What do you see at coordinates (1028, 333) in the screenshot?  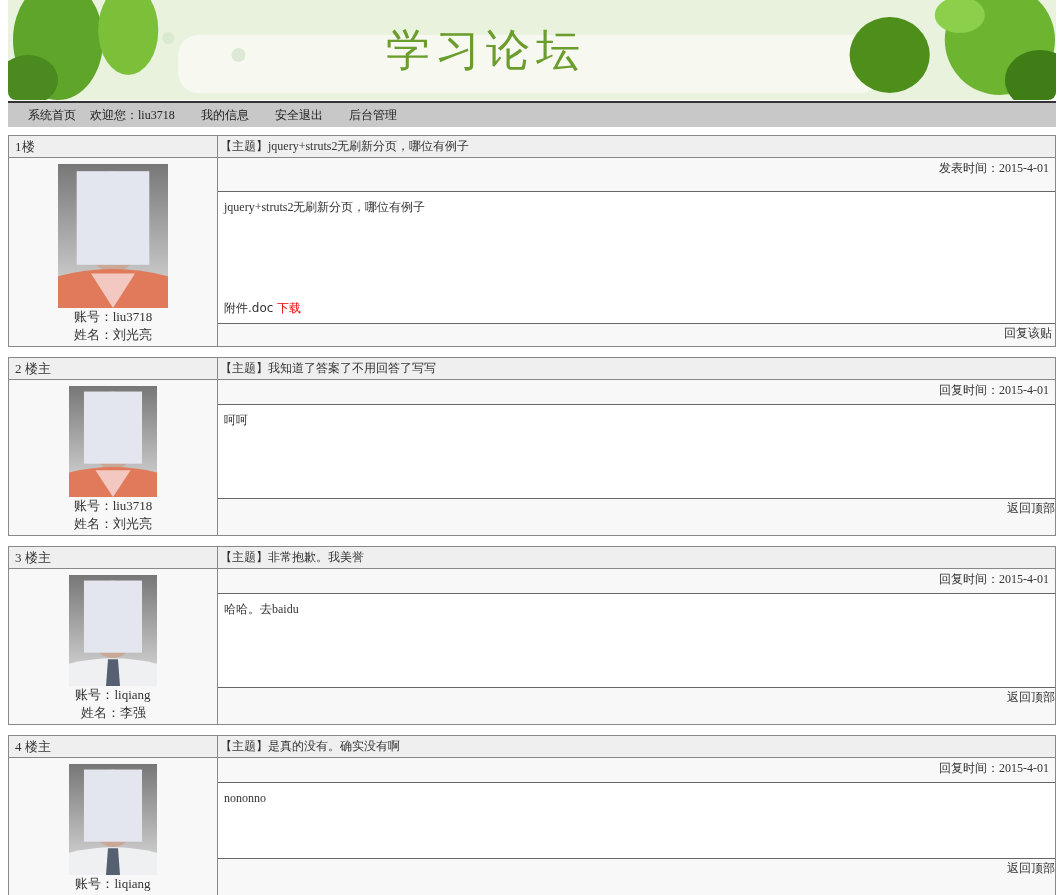 I see `reply-link: 回复该贴` at bounding box center [1028, 333].